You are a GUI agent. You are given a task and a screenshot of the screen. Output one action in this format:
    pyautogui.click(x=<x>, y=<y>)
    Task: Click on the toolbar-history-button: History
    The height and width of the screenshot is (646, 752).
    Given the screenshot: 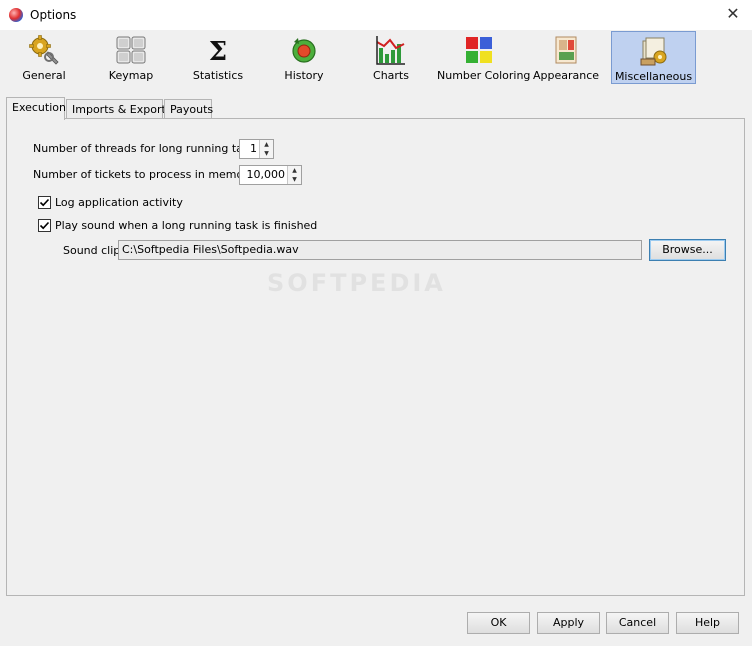 What is the action you would take?
    pyautogui.click(x=304, y=57)
    